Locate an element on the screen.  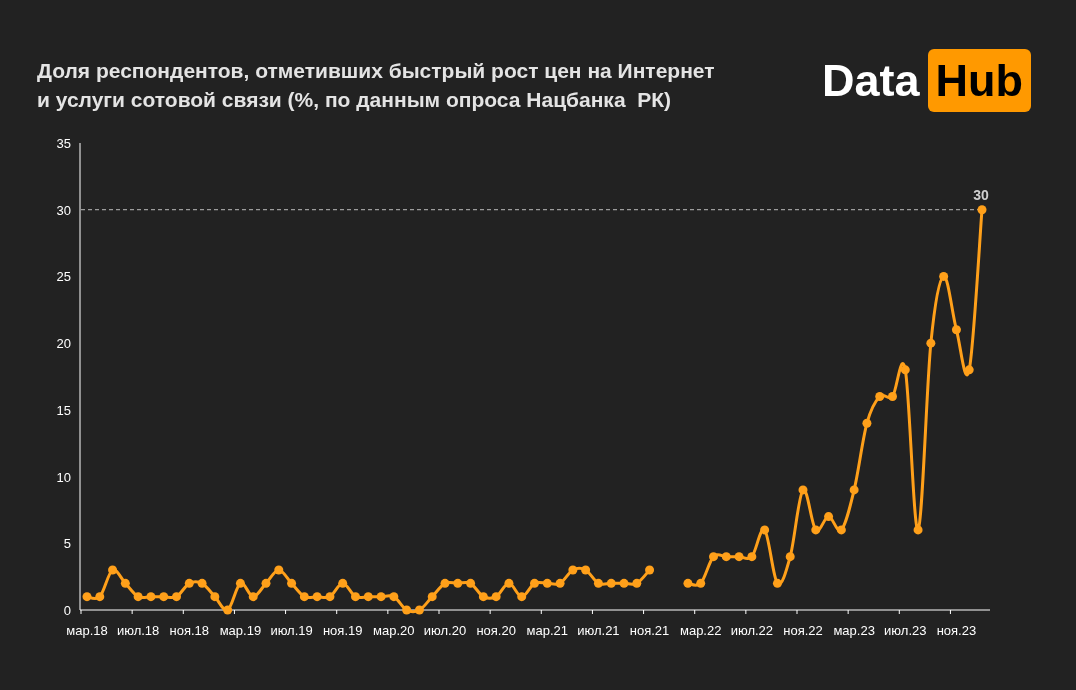
x-tick-label: мар.19 is located at coordinates (240, 630).